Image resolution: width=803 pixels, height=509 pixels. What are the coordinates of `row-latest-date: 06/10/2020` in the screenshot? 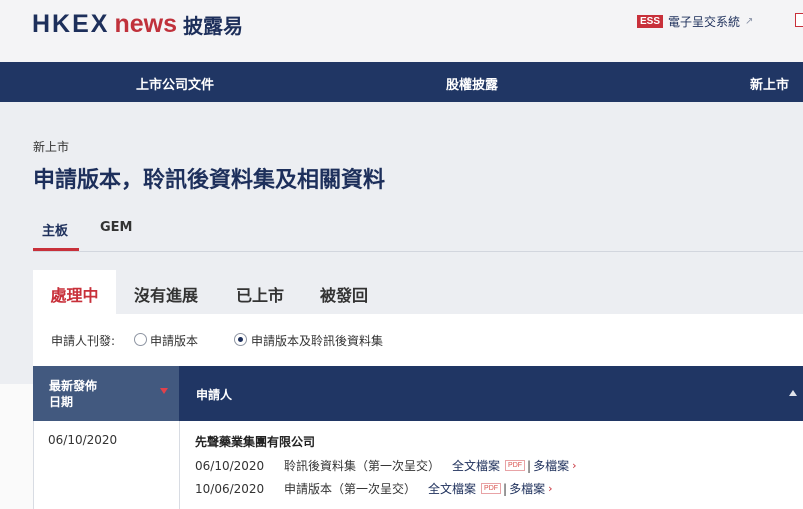 It's located at (83, 440).